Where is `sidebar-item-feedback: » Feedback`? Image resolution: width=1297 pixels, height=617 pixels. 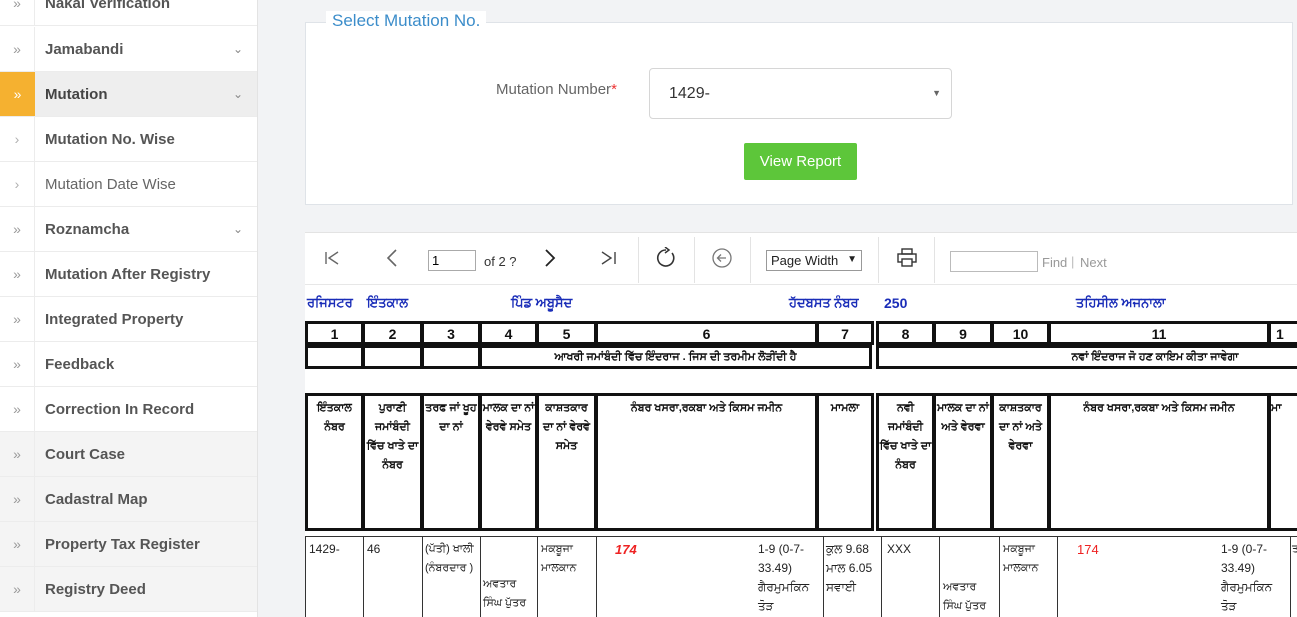 sidebar-item-feedback: » Feedback is located at coordinates (128, 364).